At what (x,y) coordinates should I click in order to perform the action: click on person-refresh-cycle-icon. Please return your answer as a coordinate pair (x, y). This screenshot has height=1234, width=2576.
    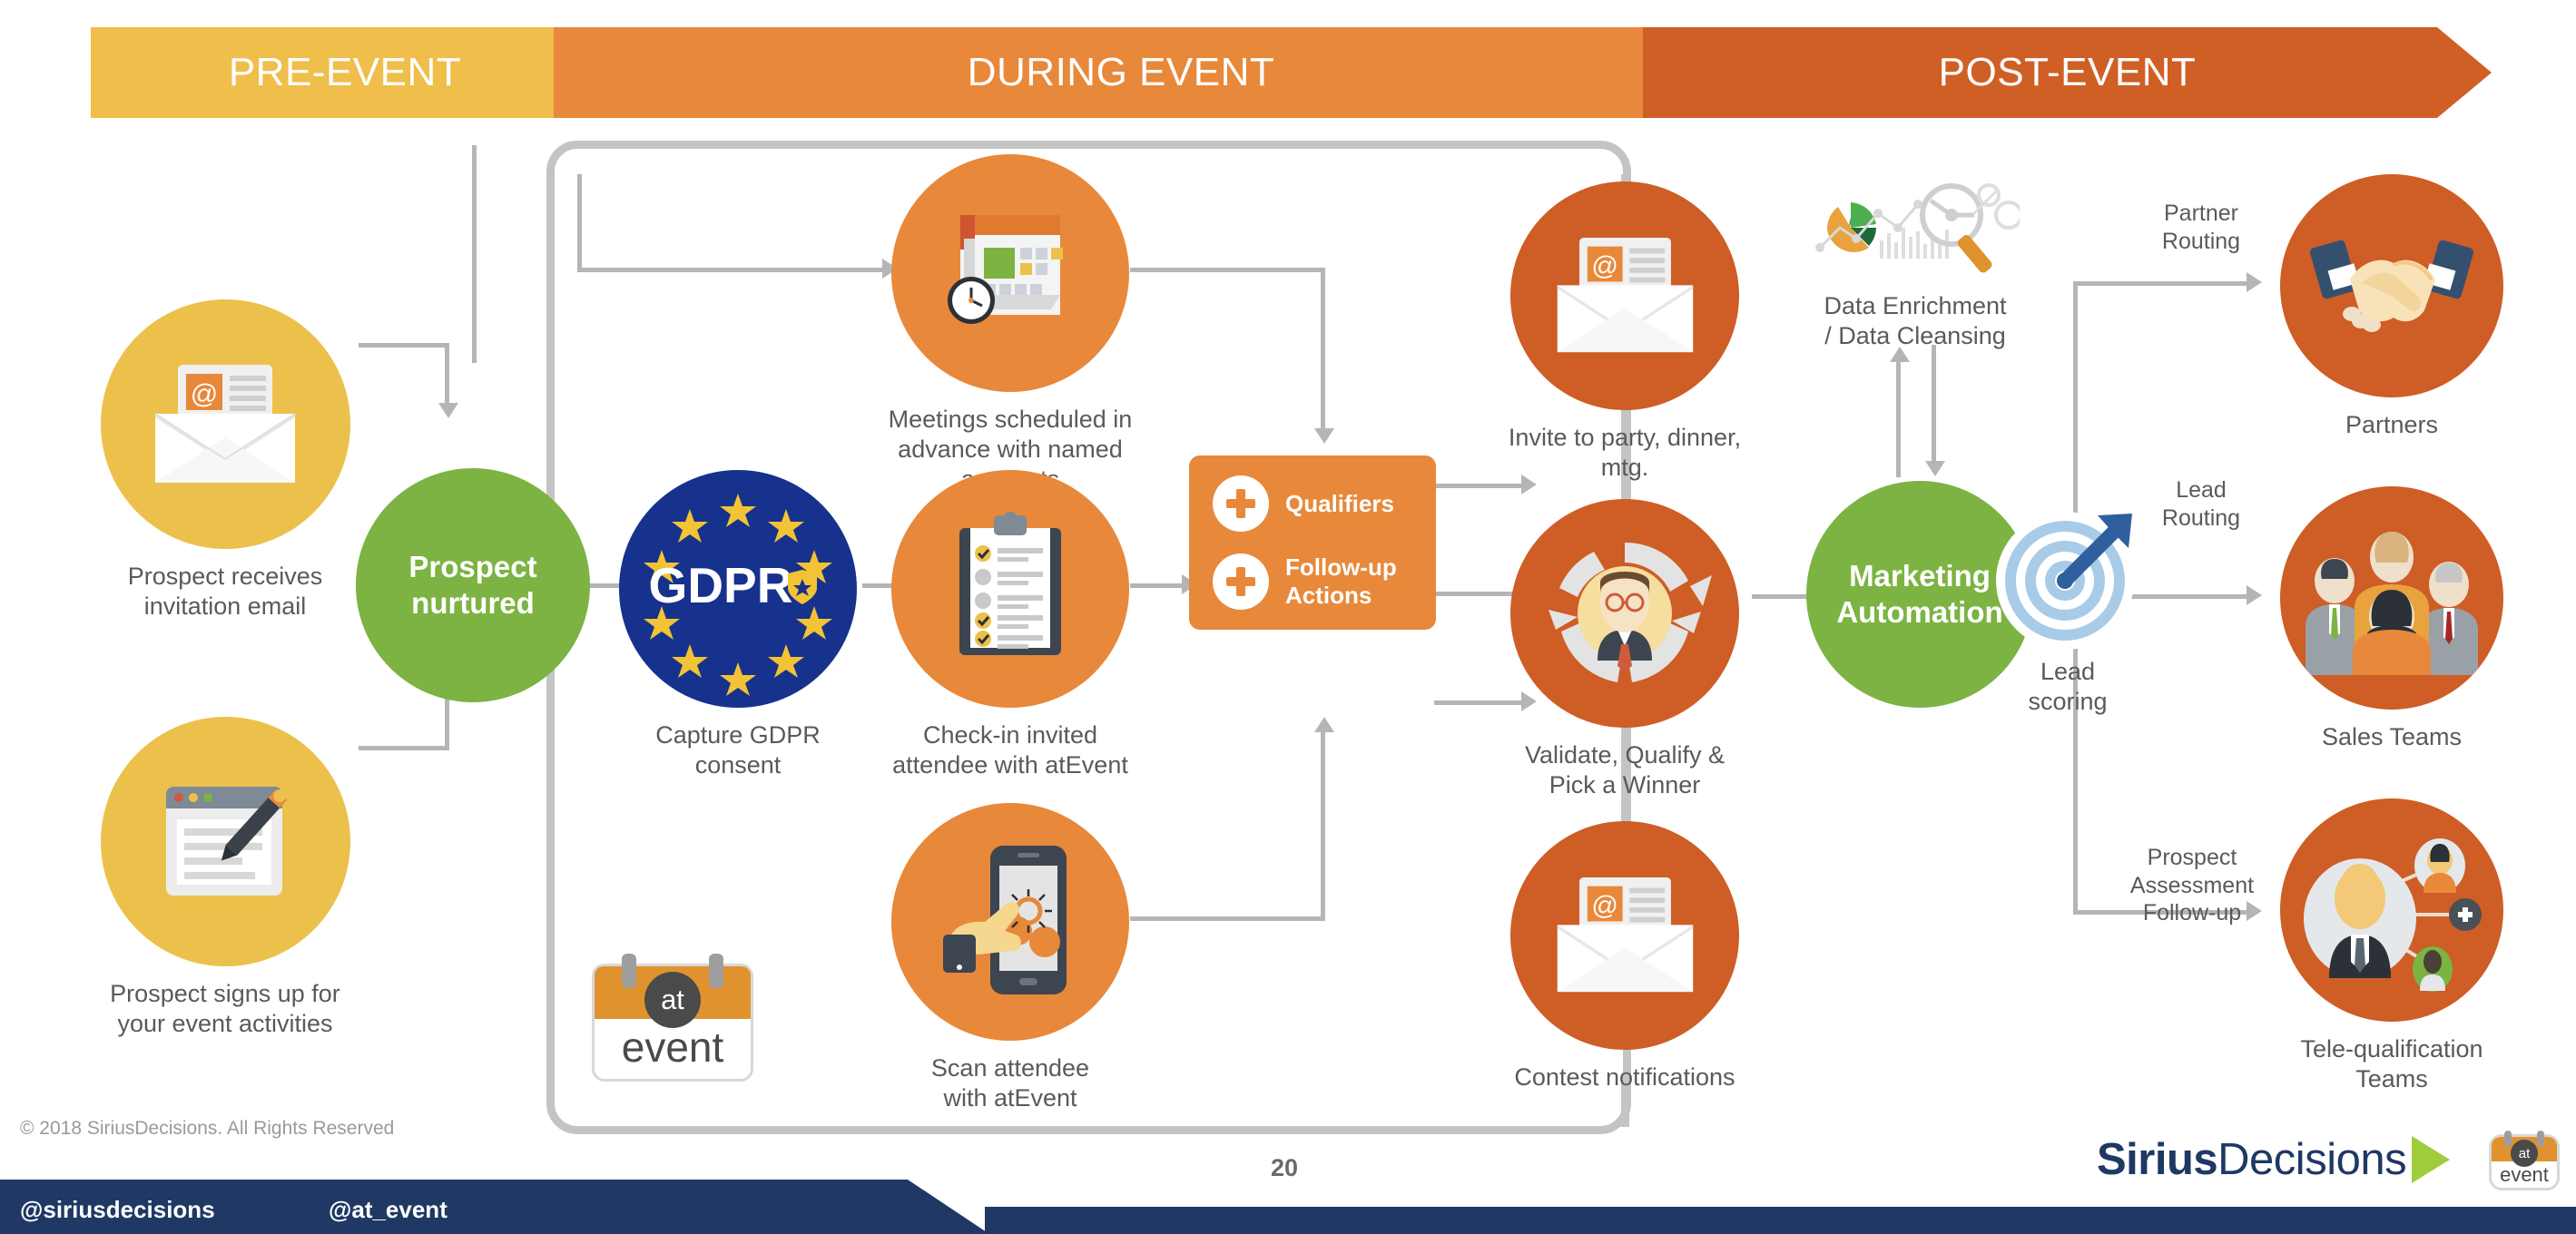
    Looking at the image, I should click on (1624, 613).